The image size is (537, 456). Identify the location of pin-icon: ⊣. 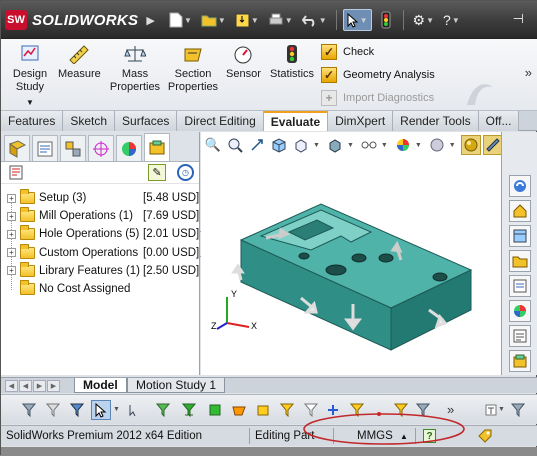
(518, 19).